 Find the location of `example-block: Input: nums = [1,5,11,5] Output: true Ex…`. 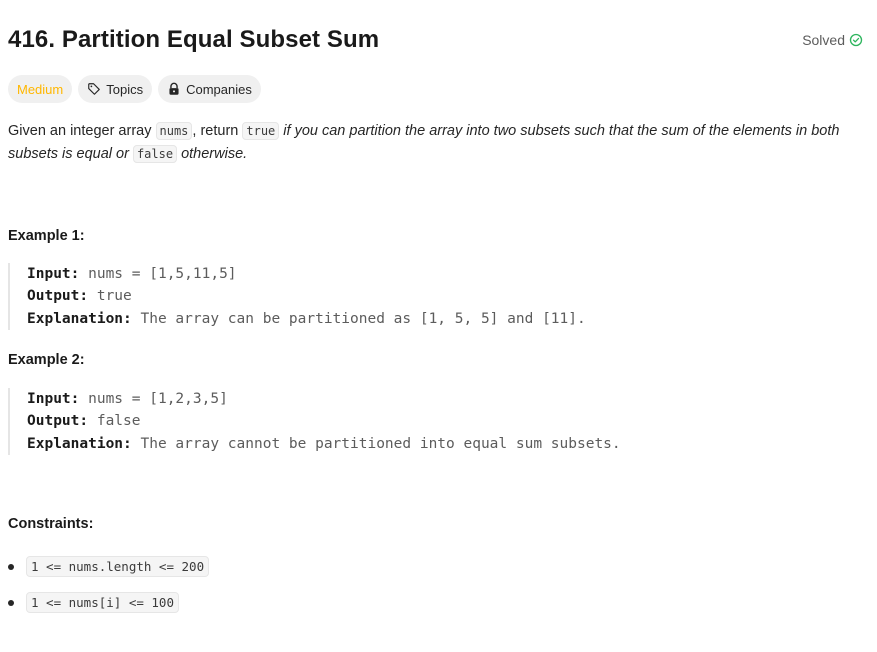

example-block: Input: nums = [1,5,11,5] Output: true Ex… is located at coordinates (433, 296).